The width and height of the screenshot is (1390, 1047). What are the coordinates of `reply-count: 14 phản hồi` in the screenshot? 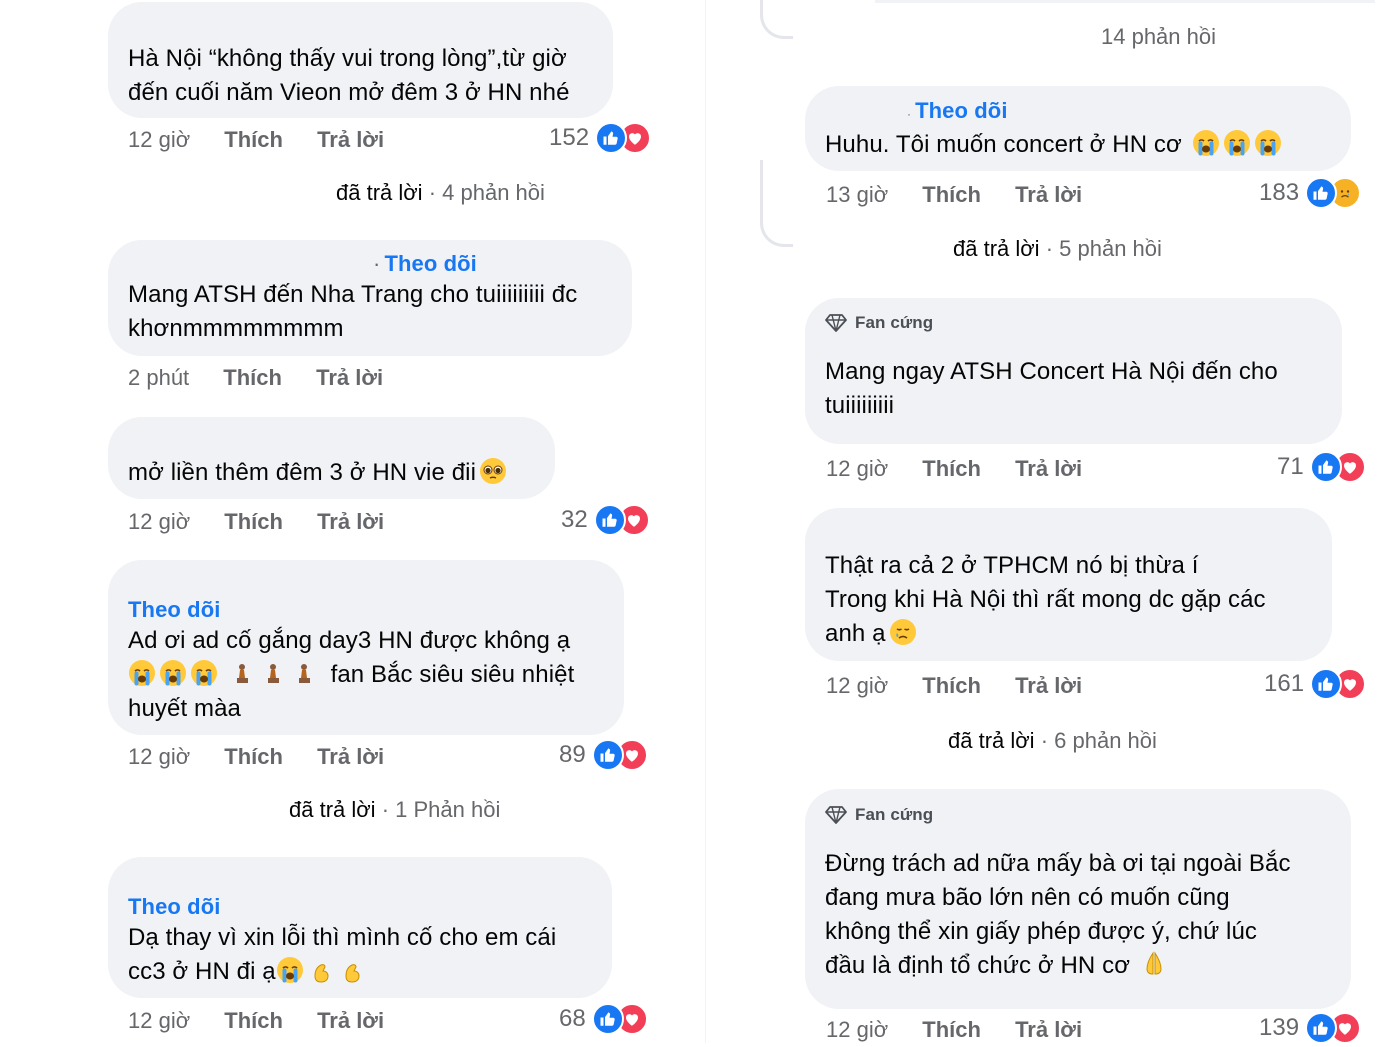 It's located at (1158, 36).